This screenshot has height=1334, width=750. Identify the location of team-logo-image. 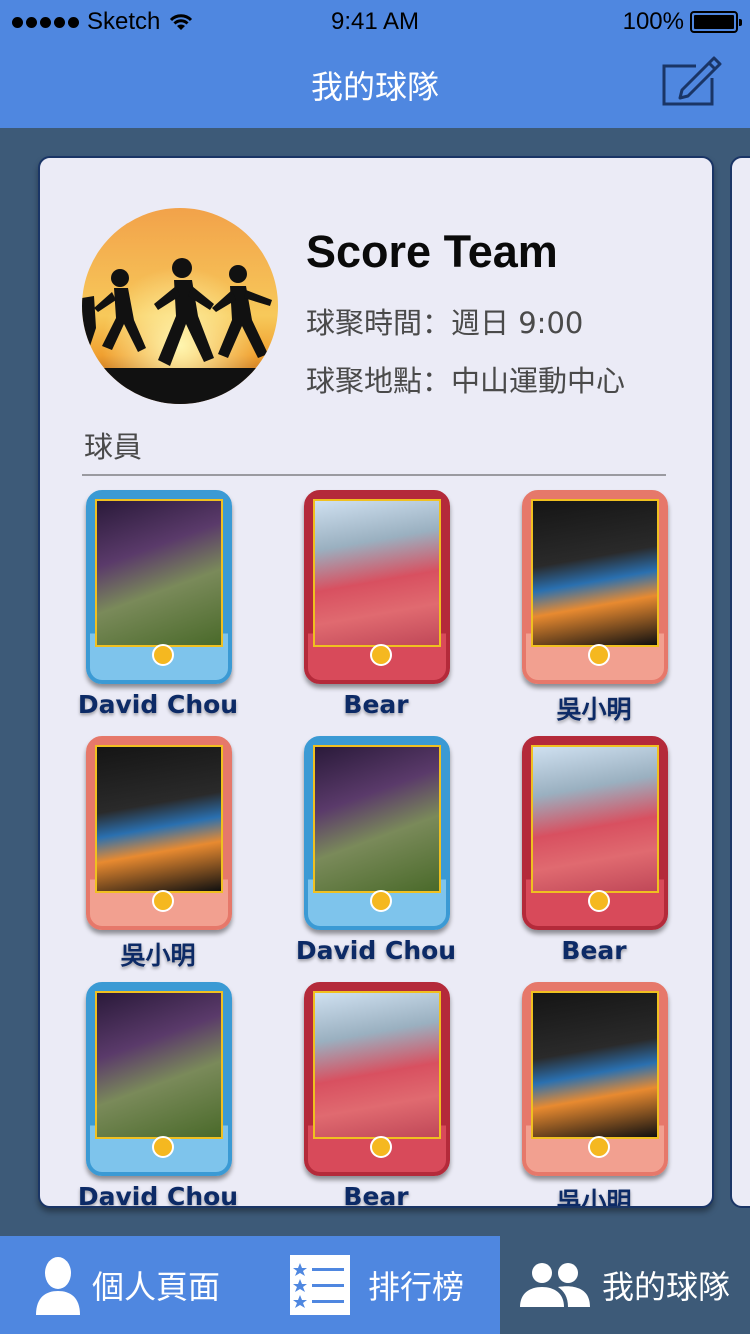
(180, 306).